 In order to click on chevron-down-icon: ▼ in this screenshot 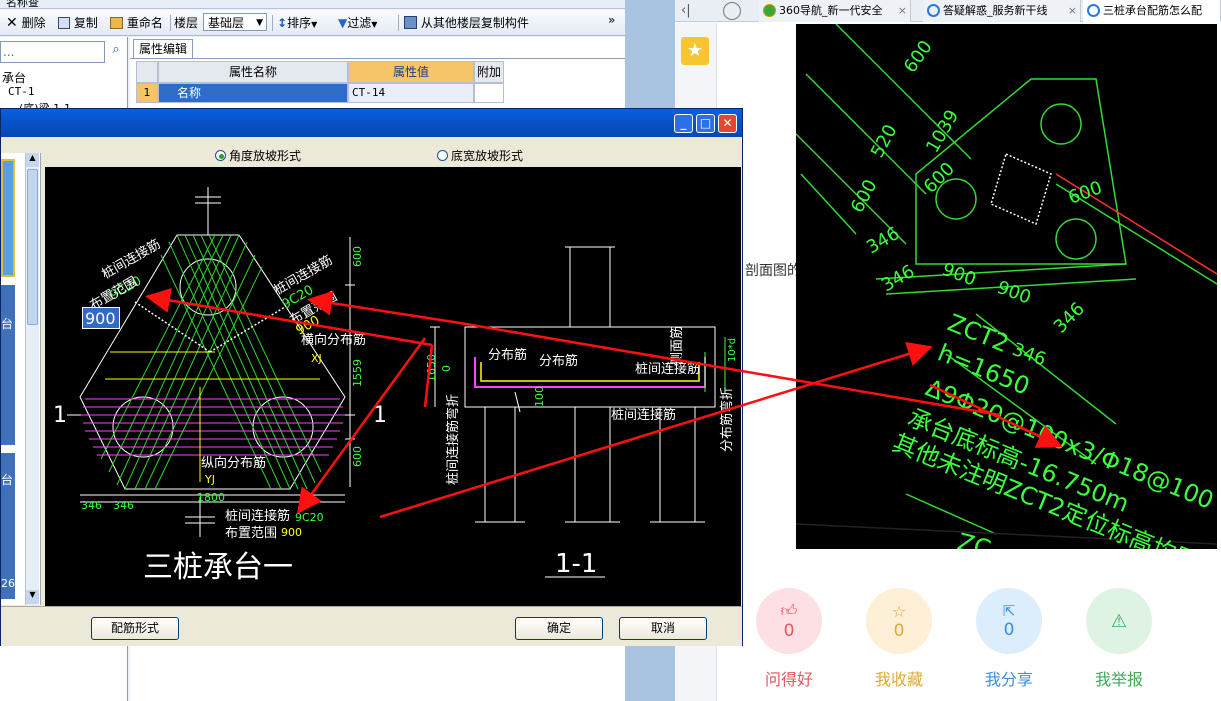, I will do `click(374, 24)`.